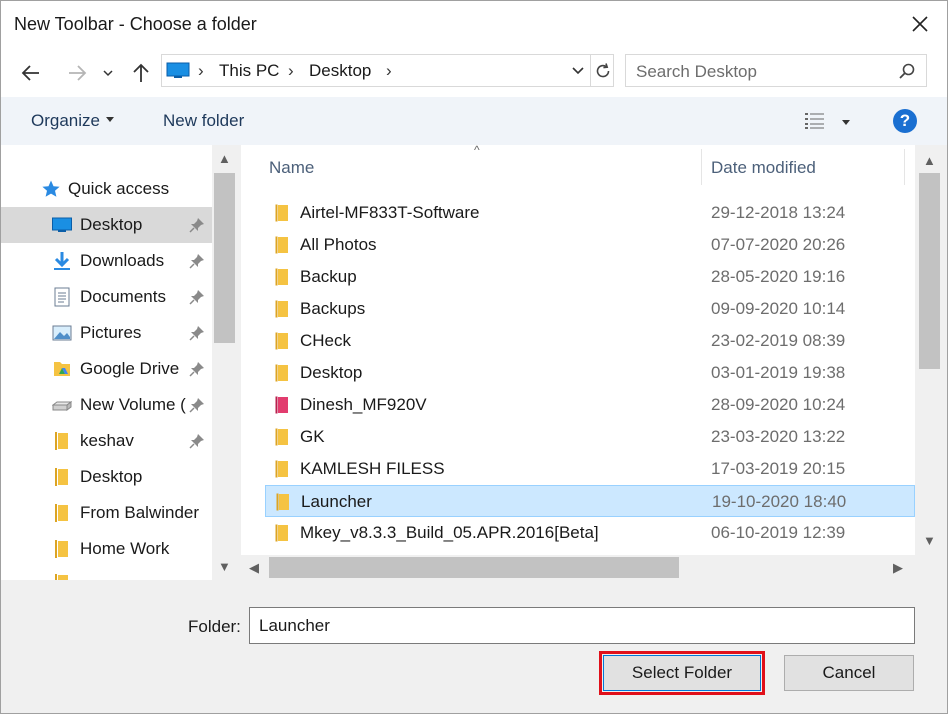 The width and height of the screenshot is (948, 714). What do you see at coordinates (224, 362) in the screenshot?
I see `nav-pane-scrollbar: ▲ ▼` at bounding box center [224, 362].